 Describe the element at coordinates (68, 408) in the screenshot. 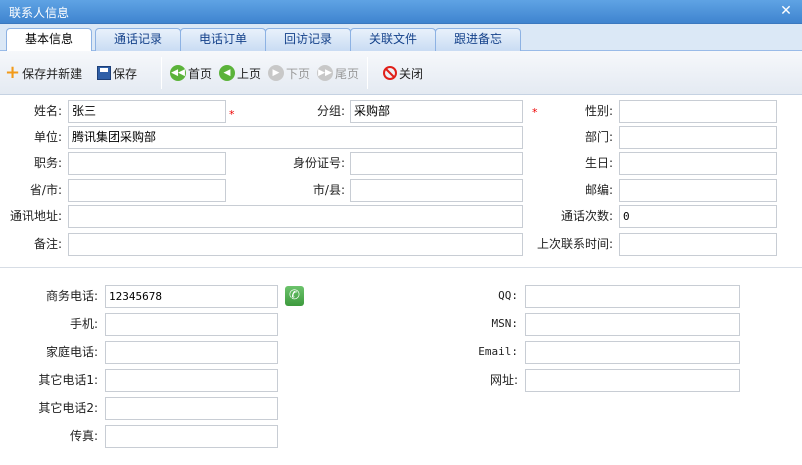

I see `other-phone-2-label: 其它电话2:` at that location.